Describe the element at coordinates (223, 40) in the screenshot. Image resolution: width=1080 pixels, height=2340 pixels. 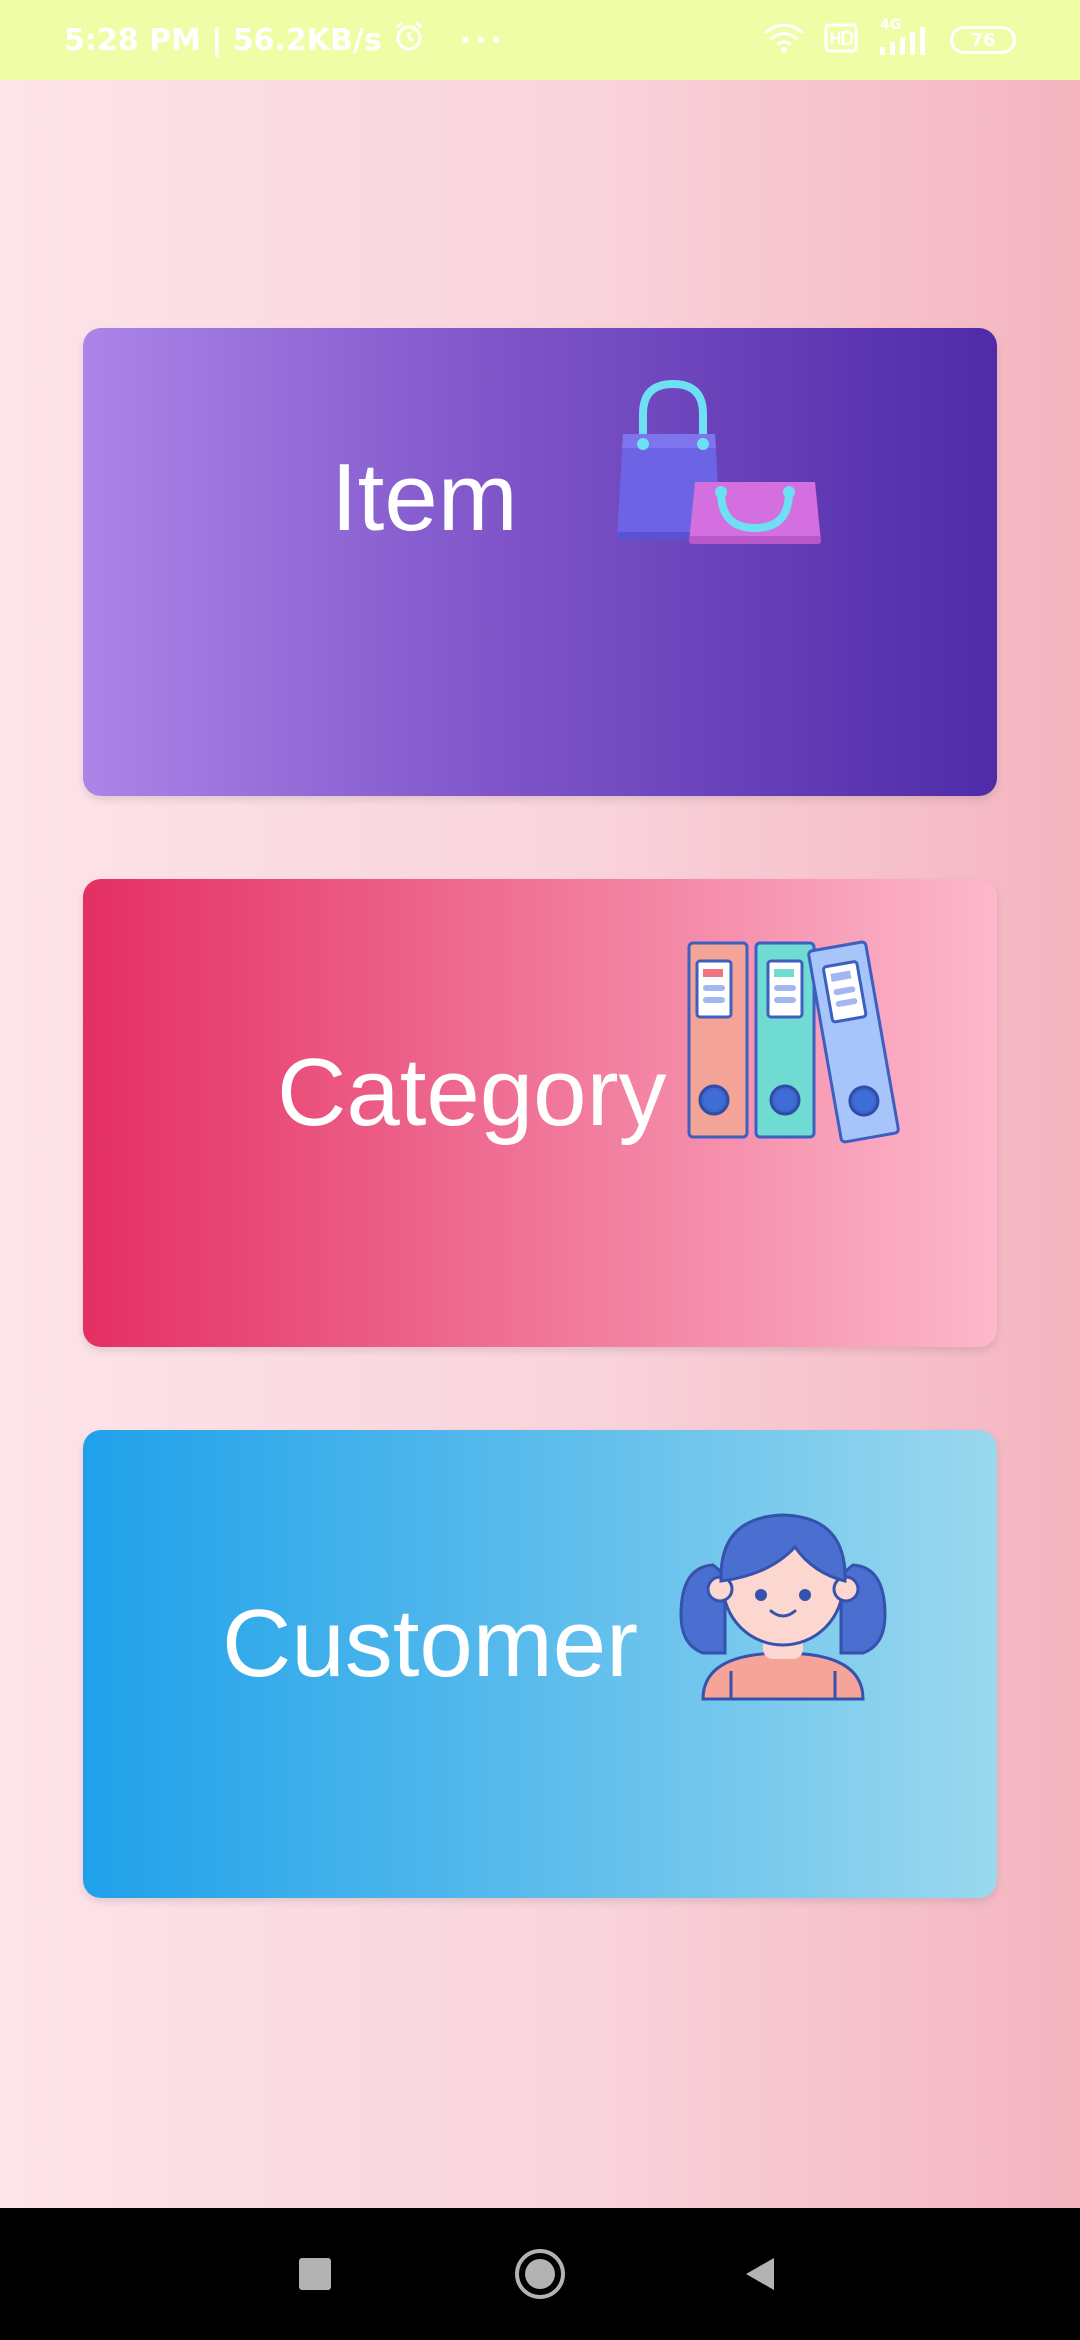
I see `status-time-speed: 5:28 PM | 56.2KB/s` at that location.